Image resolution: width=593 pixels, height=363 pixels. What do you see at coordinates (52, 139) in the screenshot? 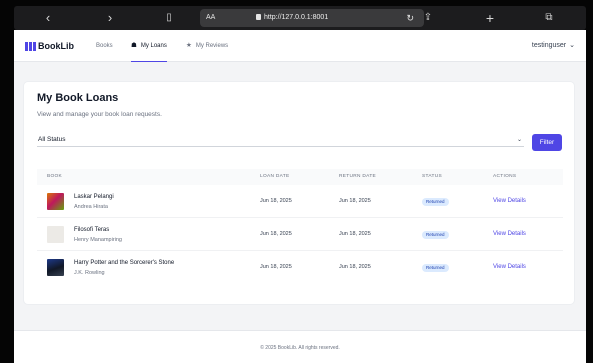
I see `status-select-value: All Status` at bounding box center [52, 139].